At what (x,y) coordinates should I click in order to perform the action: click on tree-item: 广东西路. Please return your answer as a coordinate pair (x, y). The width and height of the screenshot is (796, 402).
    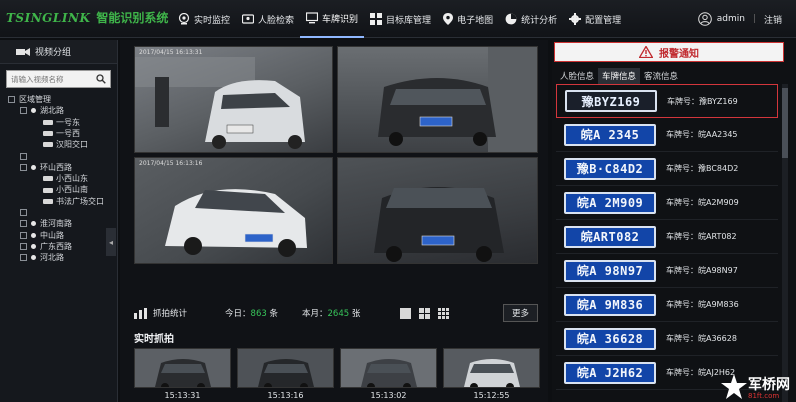
    Looking at the image, I should click on (62, 246).